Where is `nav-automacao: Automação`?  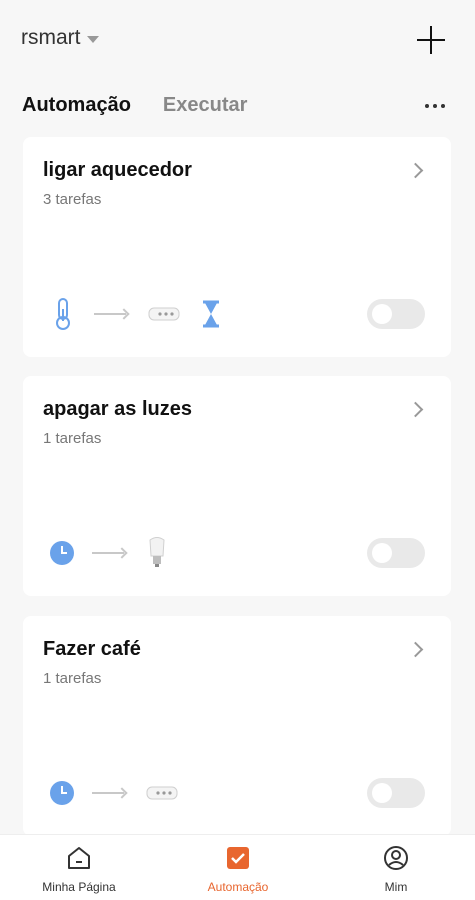
nav-automacao: Automação is located at coordinates (238, 869).